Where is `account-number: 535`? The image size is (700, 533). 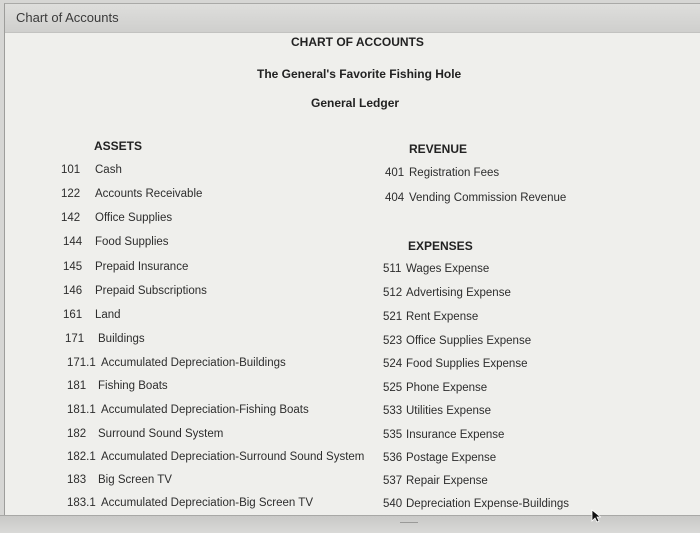
account-number: 535 is located at coordinates (393, 435).